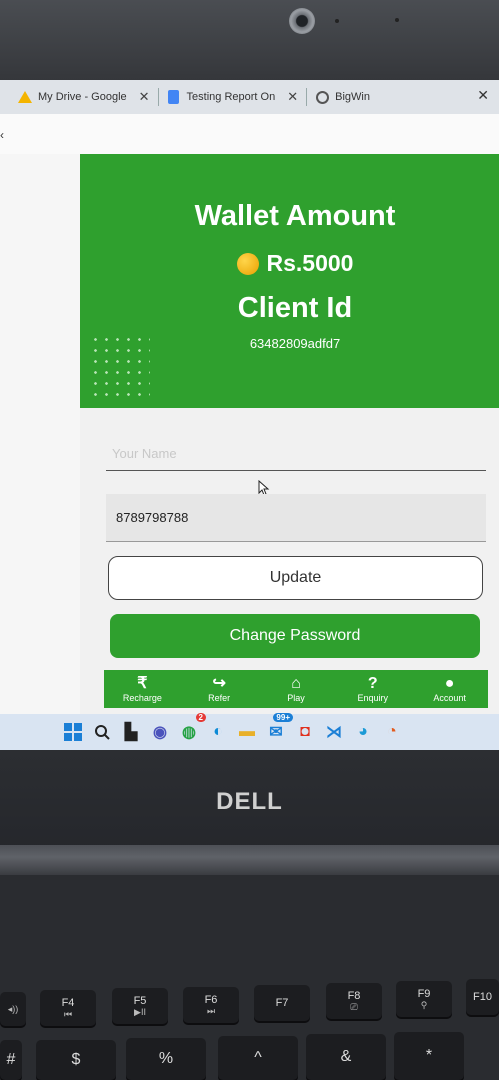 This screenshot has width=499, height=1080. Describe the element at coordinates (296, 454) in the screenshot. I see `name-input` at that location.